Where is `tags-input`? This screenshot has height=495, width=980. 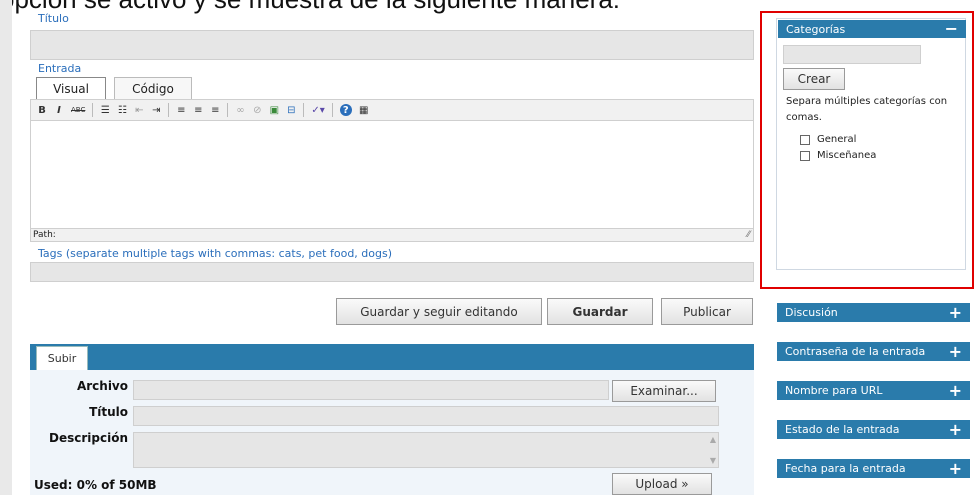 tags-input is located at coordinates (392, 272).